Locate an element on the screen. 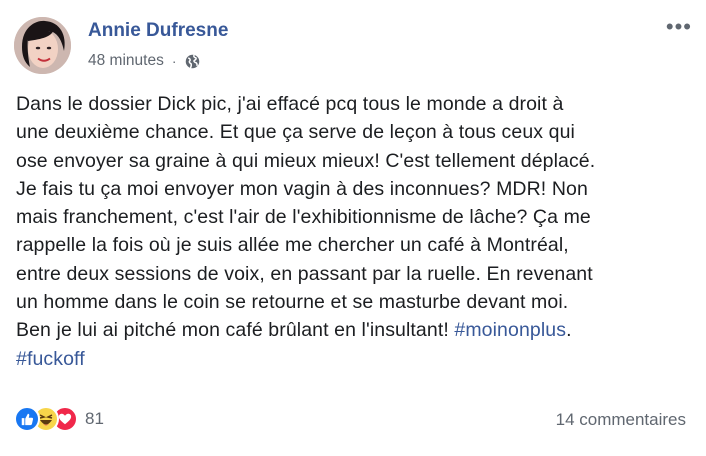 Image resolution: width=706 pixels, height=456 pixels. more-options-icon: ••• is located at coordinates (679, 27).